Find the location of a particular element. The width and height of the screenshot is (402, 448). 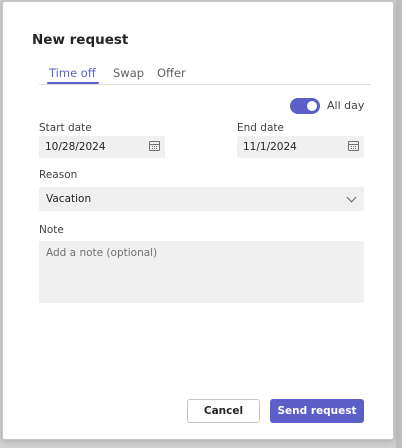

tab-swap: Swap is located at coordinates (128, 73).